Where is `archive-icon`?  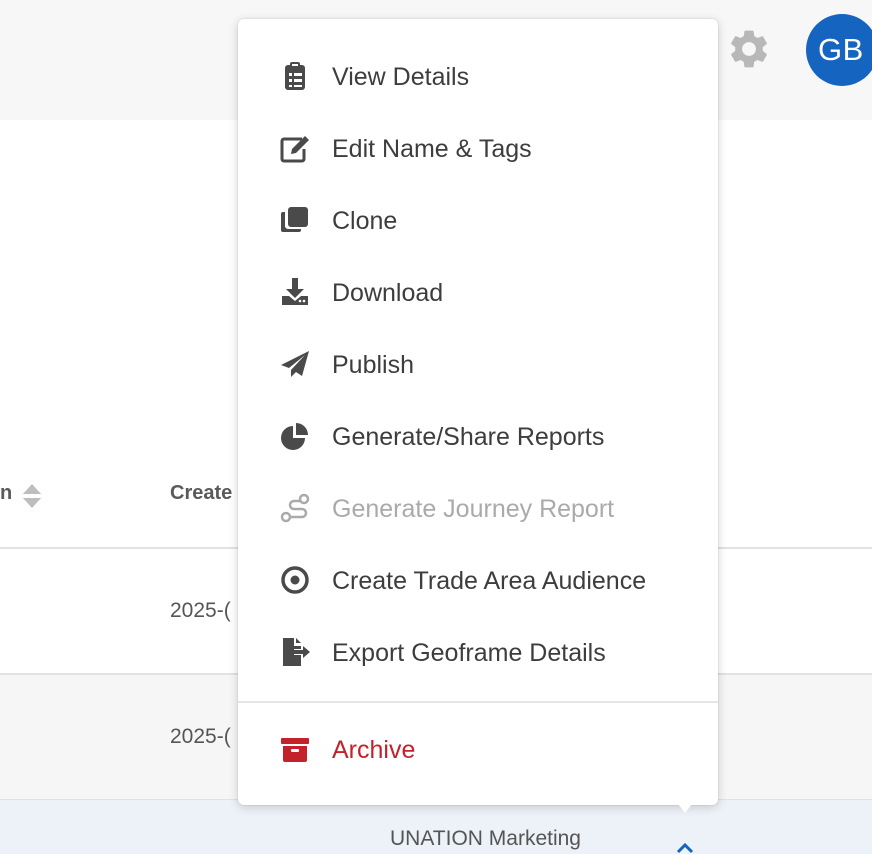
archive-icon is located at coordinates (295, 750).